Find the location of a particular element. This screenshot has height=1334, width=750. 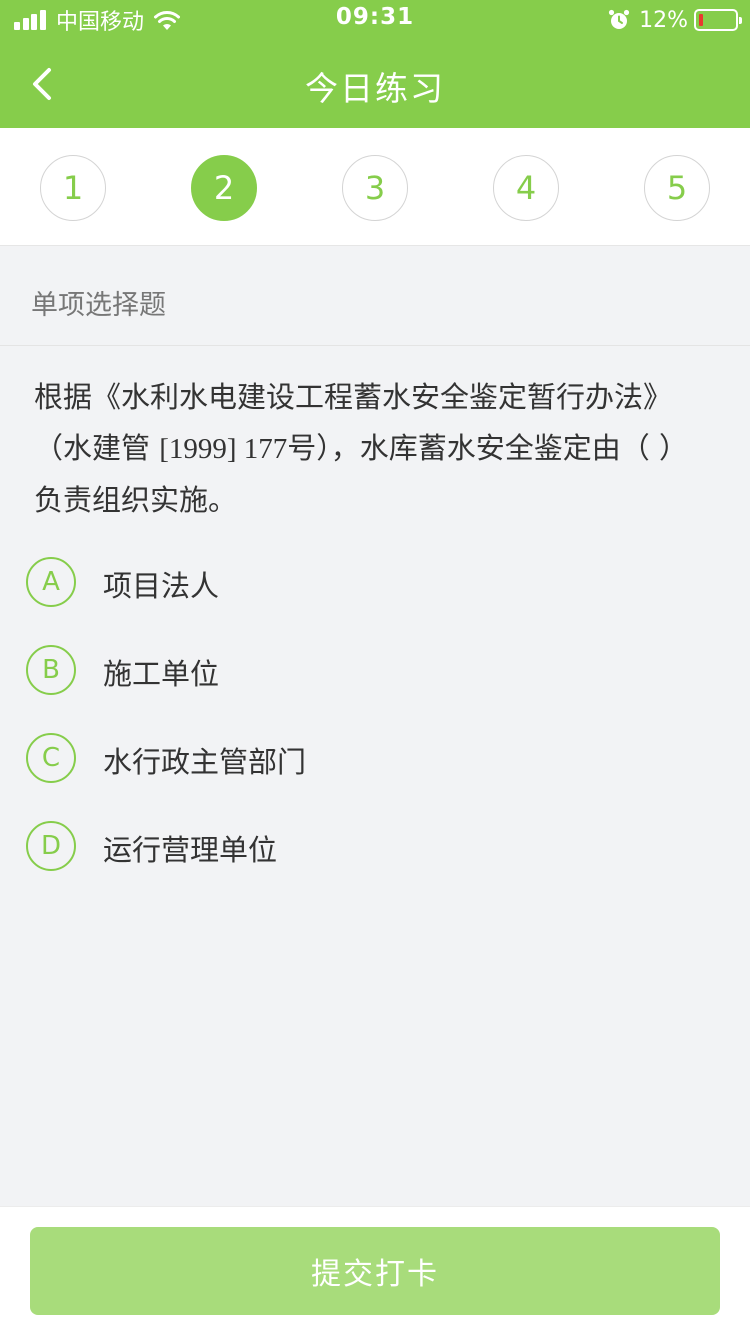

question-number-strip: 1 2 3 4 5 is located at coordinates (375, 187).